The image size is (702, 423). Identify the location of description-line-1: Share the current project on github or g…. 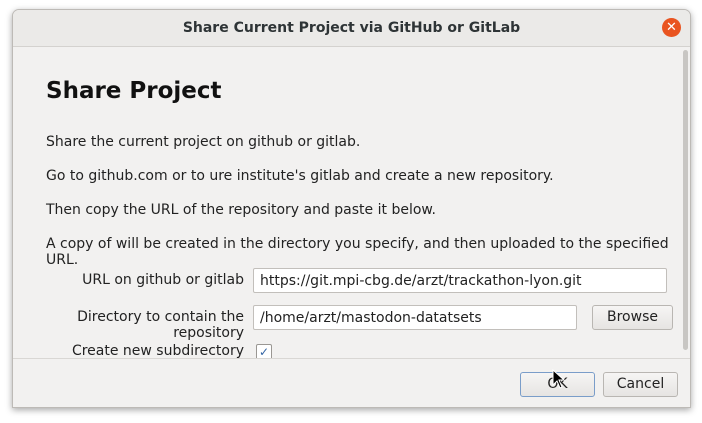
(203, 142).